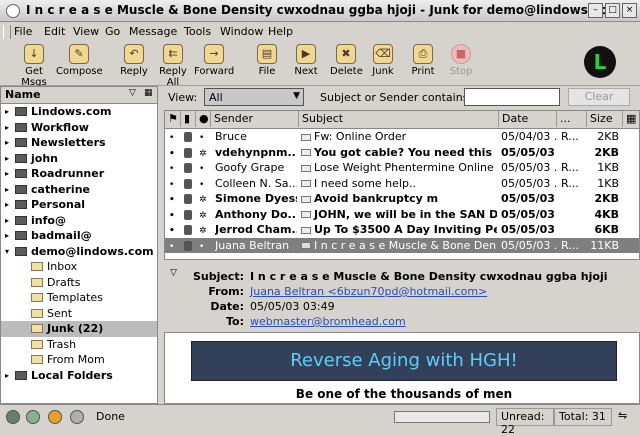  Describe the element at coordinates (23, 94) in the screenshot. I see `folder-name-column: Name` at that location.